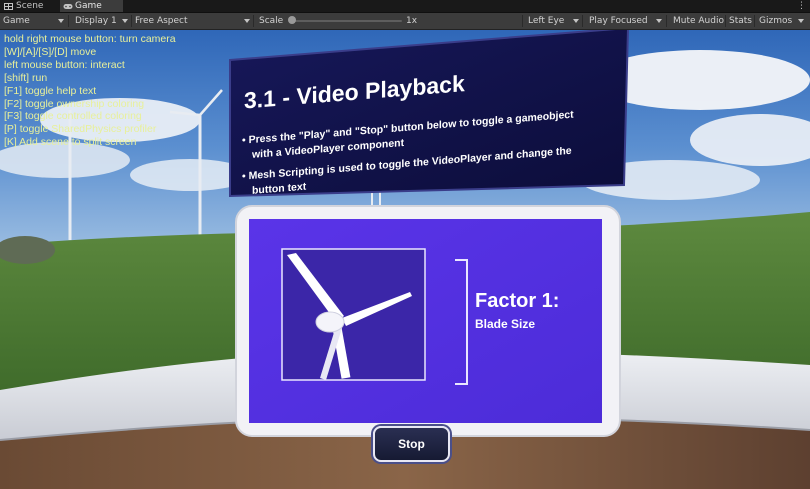  What do you see at coordinates (279, 188) in the screenshot?
I see `info-bullet-2-line-2: button text` at bounding box center [279, 188].